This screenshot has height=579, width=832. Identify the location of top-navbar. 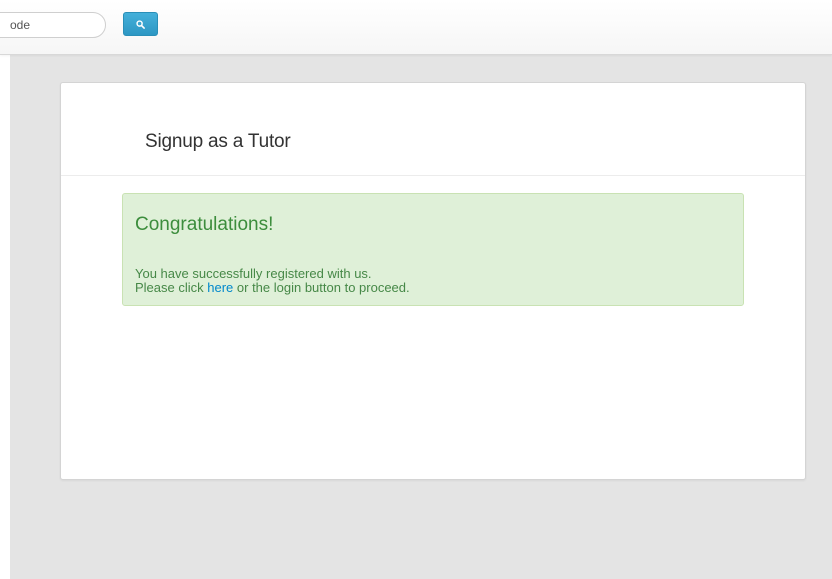
(416, 27).